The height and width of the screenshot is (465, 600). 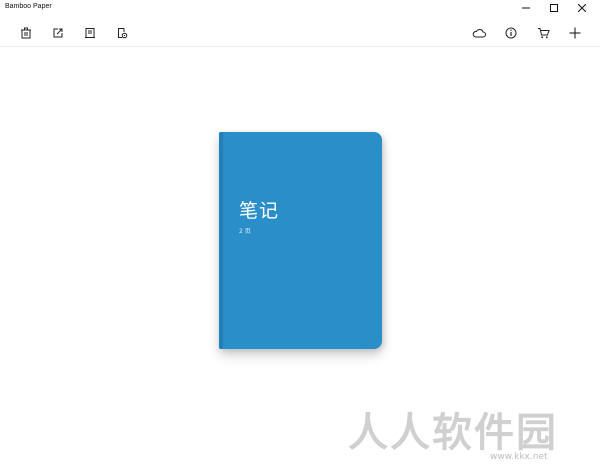 I want to click on title-bar: Bamboo Paper, so click(x=300, y=8).